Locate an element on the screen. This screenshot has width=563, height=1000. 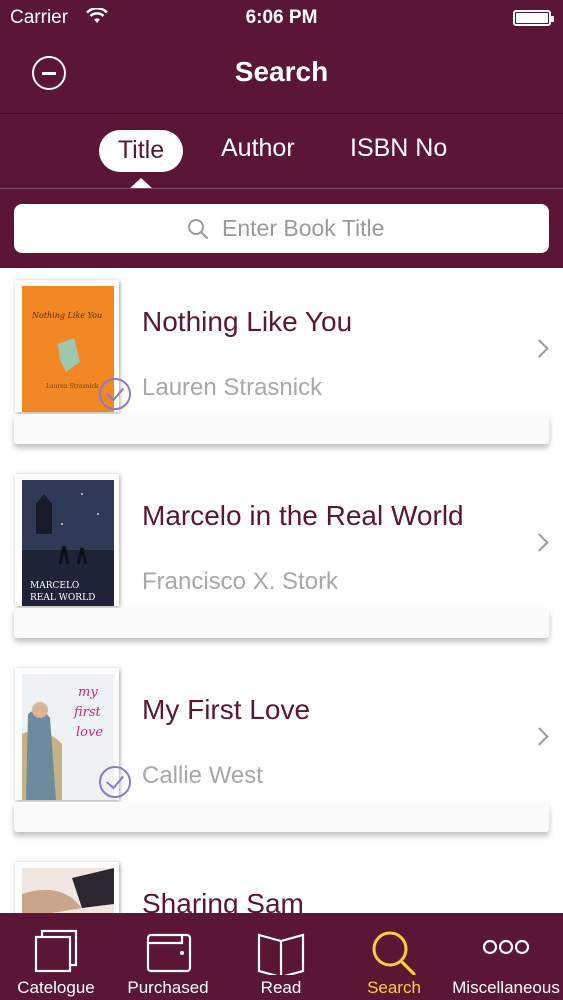
search-bar is located at coordinates (281, 228).